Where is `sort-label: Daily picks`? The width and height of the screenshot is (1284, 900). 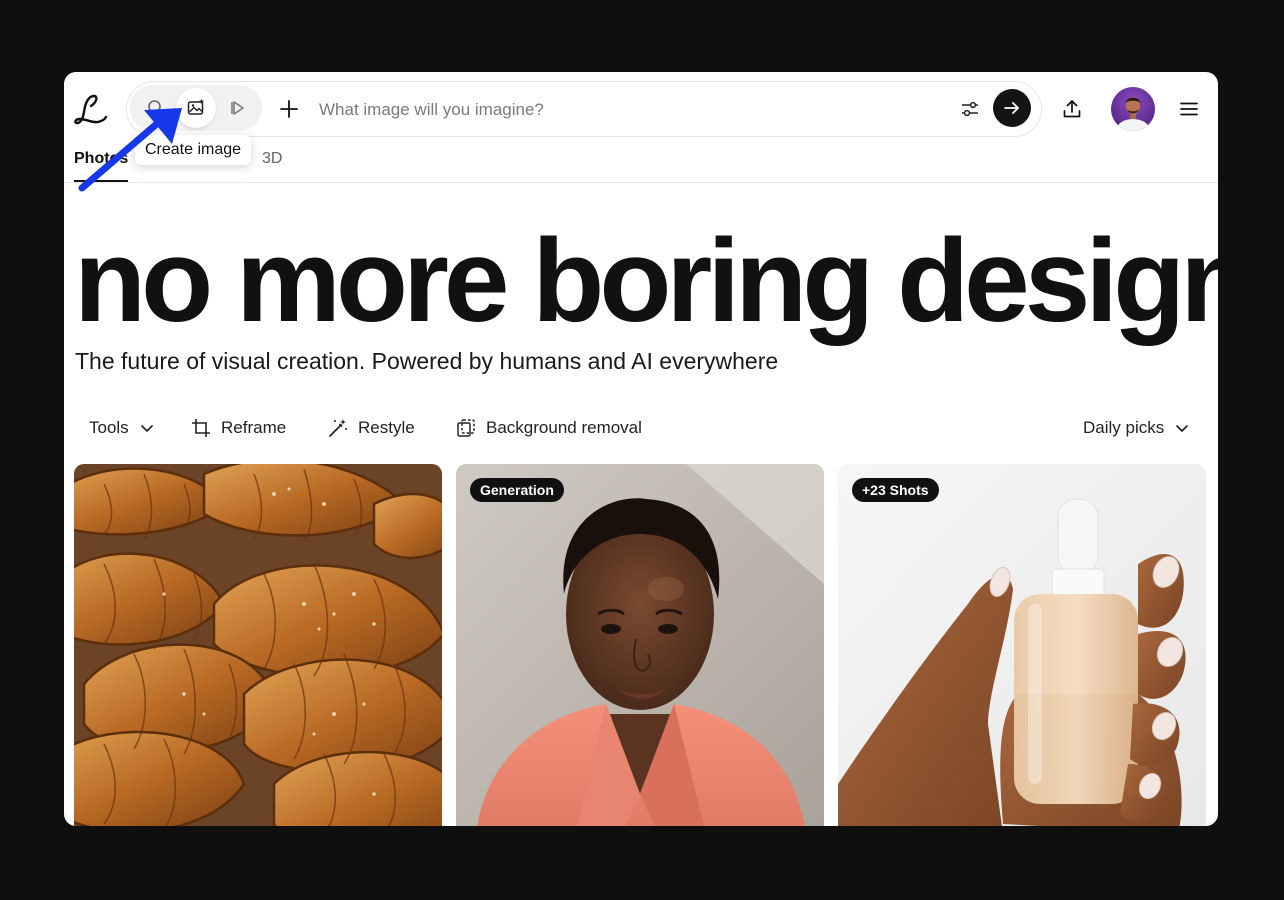 sort-label: Daily picks is located at coordinates (1124, 427).